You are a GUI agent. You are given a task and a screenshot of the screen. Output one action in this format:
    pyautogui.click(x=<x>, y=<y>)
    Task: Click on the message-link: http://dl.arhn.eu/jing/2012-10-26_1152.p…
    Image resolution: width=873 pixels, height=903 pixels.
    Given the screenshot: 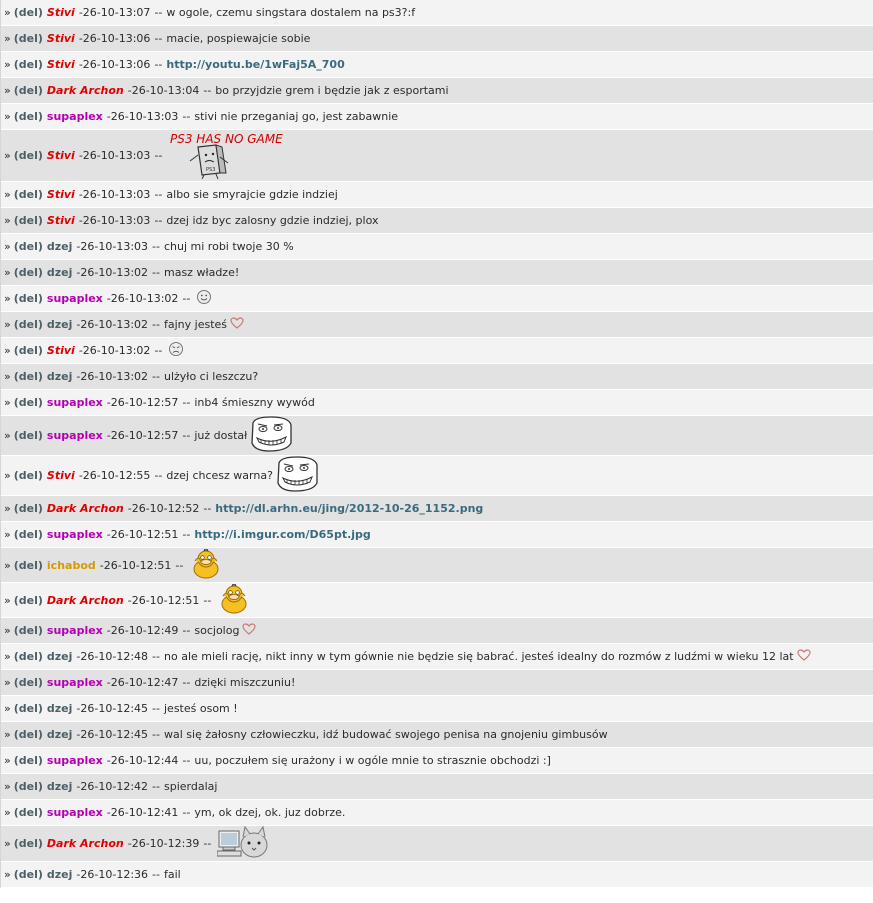 What is the action you would take?
    pyautogui.click(x=349, y=508)
    